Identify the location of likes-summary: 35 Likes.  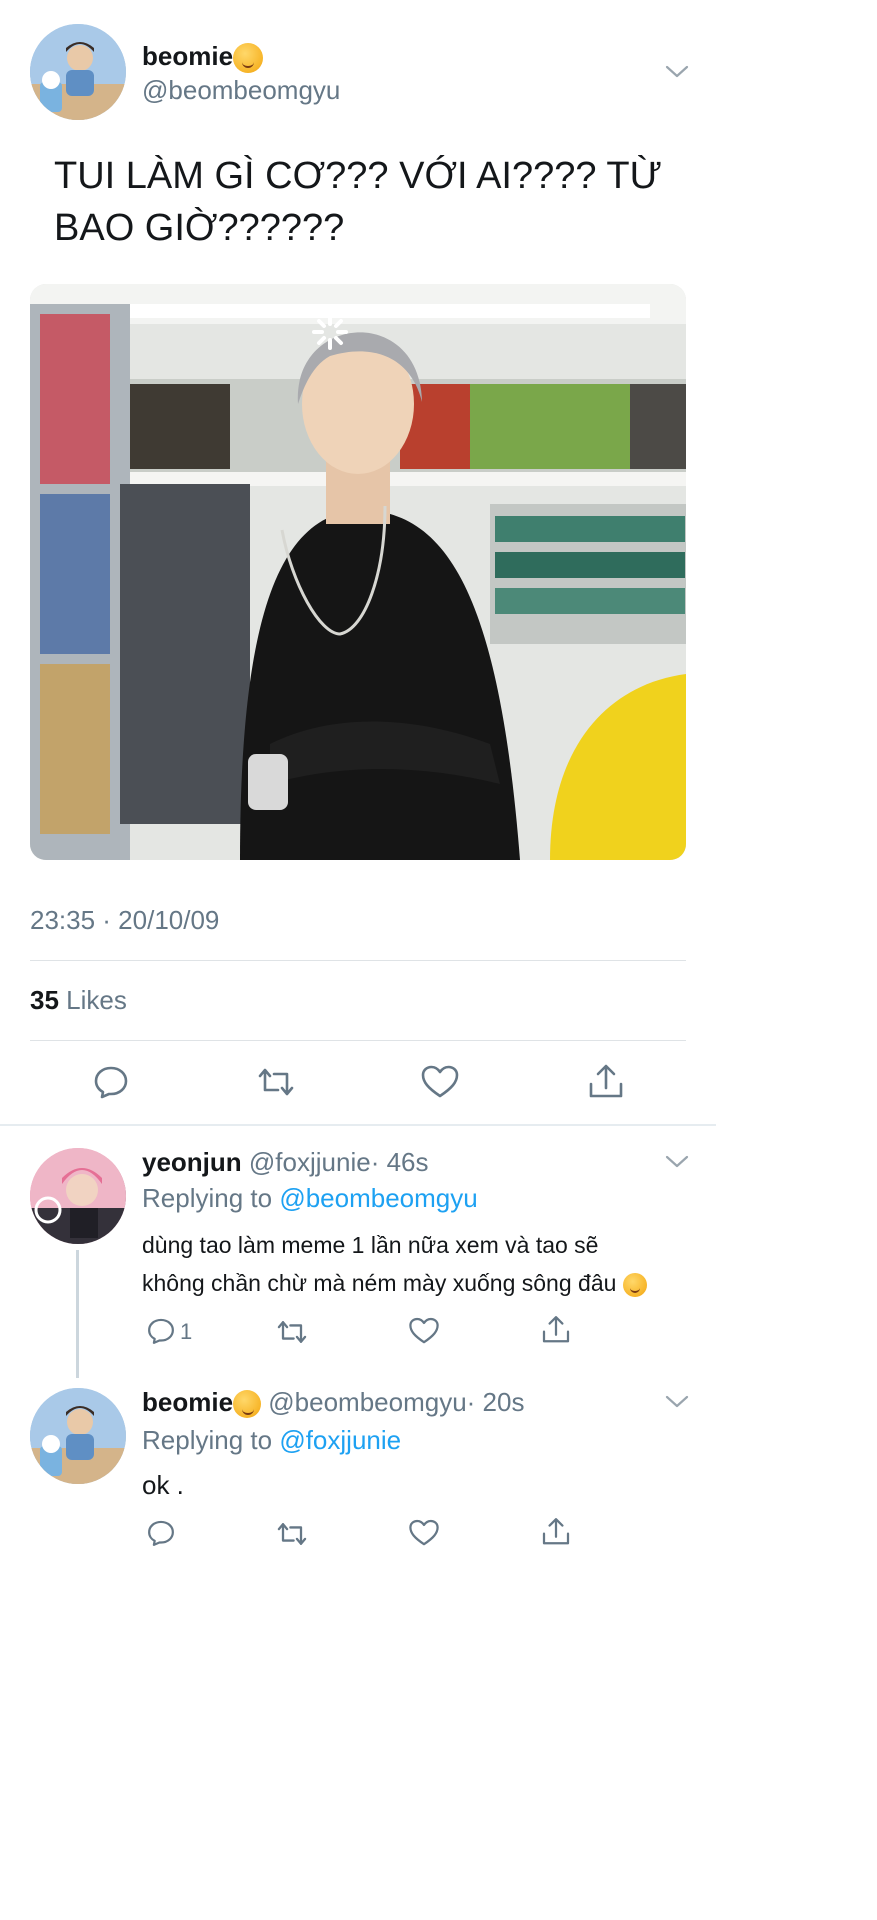
(78, 1000).